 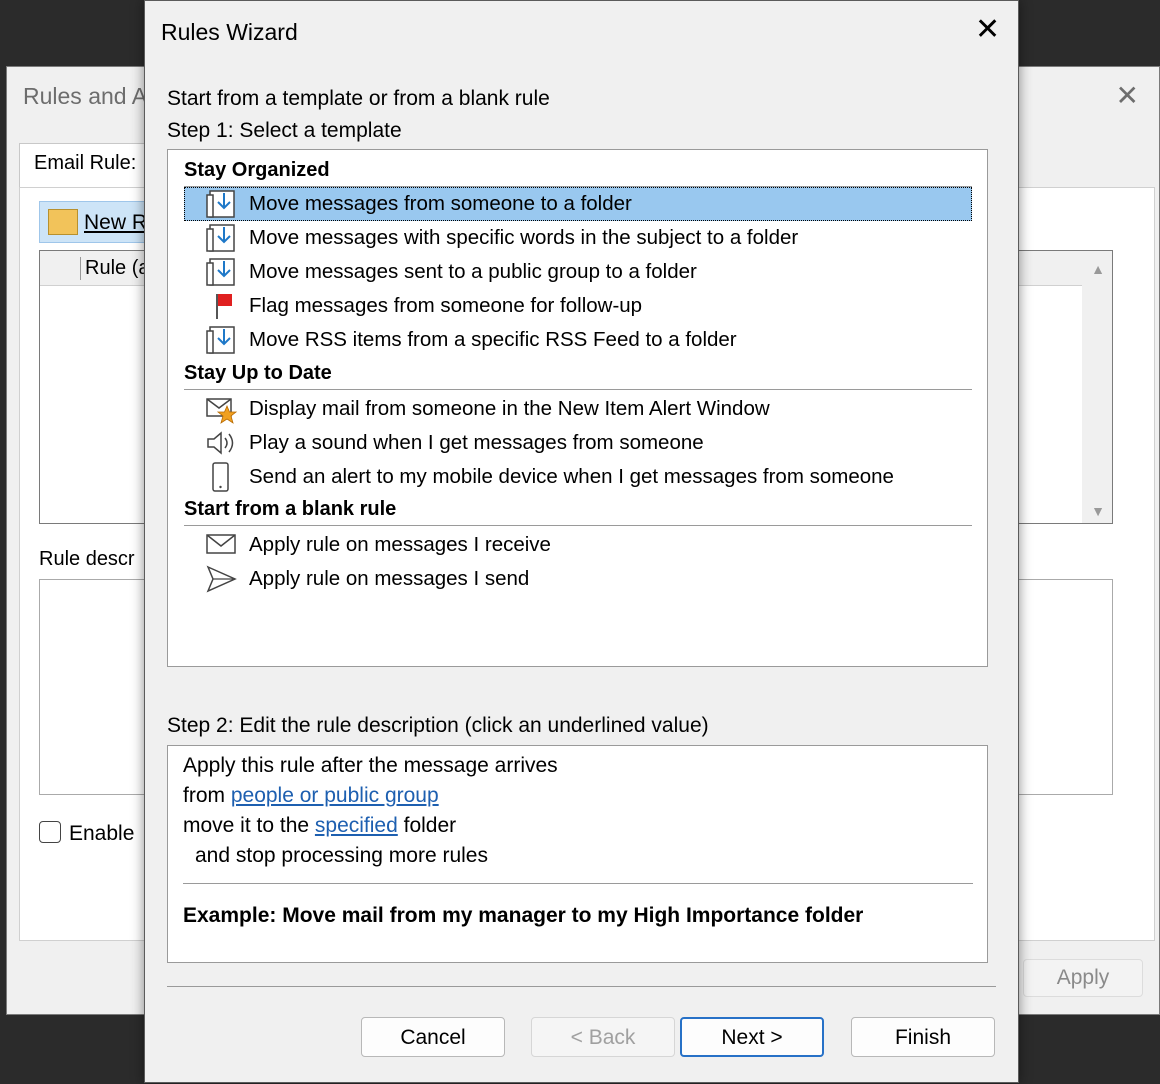 I want to click on enable-checkbox-box, so click(x=50, y=832).